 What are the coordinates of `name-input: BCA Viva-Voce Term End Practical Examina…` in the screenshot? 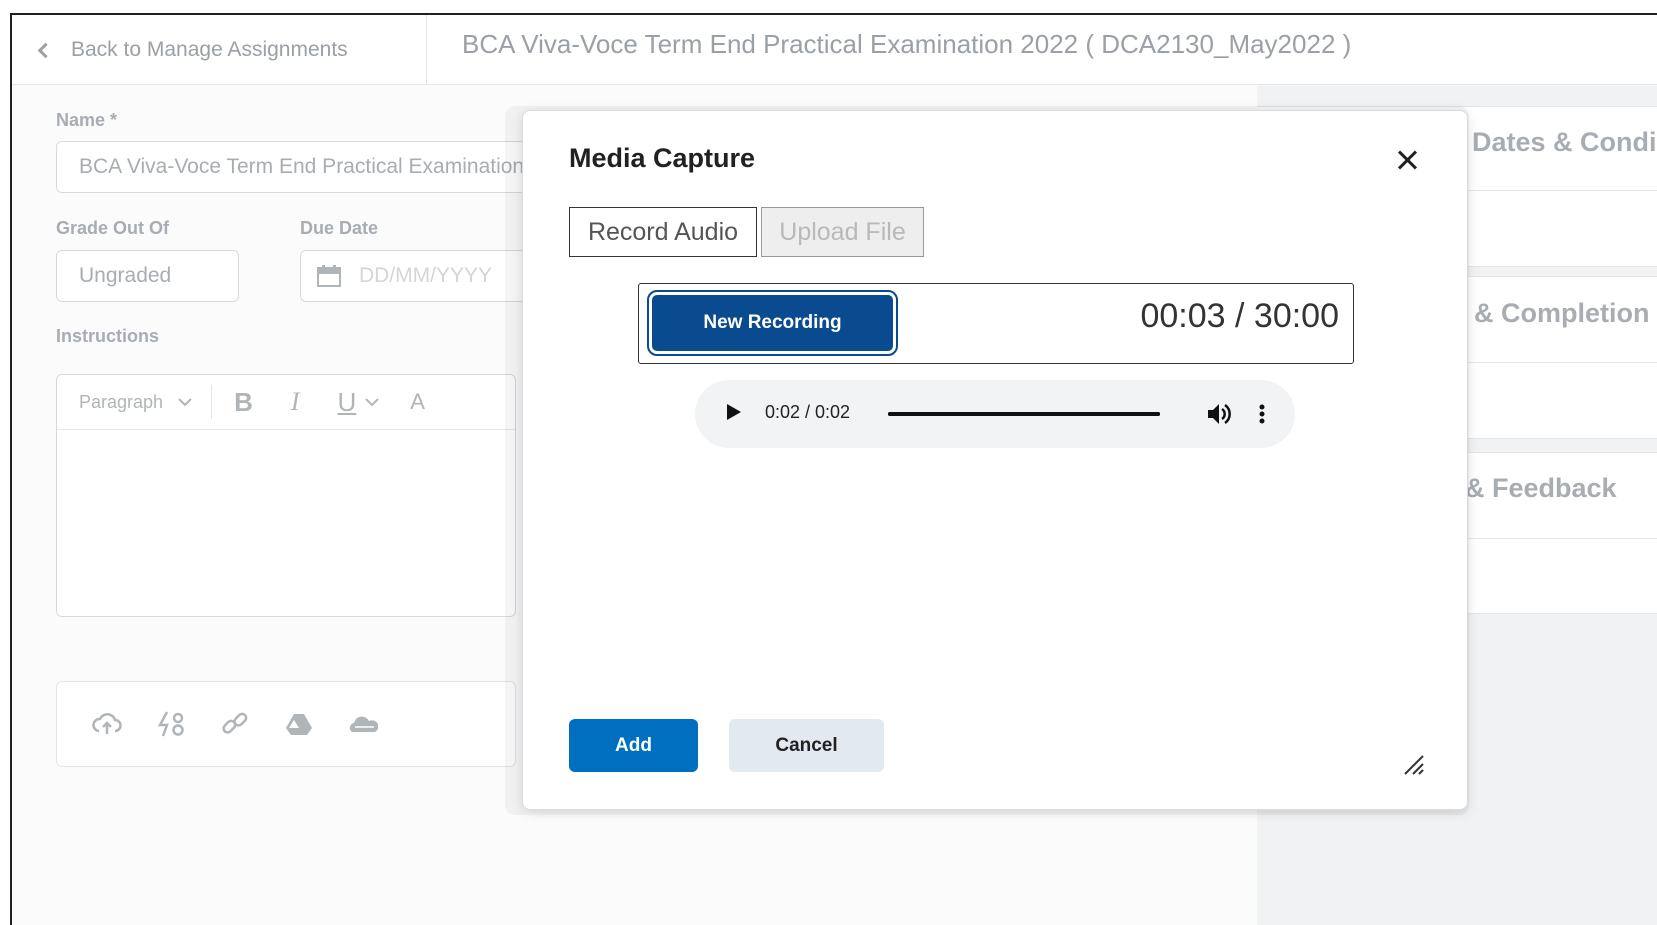 It's located at (296, 167).